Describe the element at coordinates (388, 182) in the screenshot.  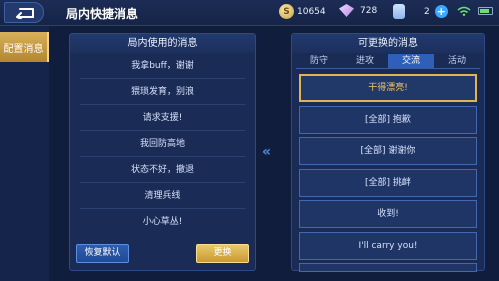
I see `message-option: [全部] 挑衅` at that location.